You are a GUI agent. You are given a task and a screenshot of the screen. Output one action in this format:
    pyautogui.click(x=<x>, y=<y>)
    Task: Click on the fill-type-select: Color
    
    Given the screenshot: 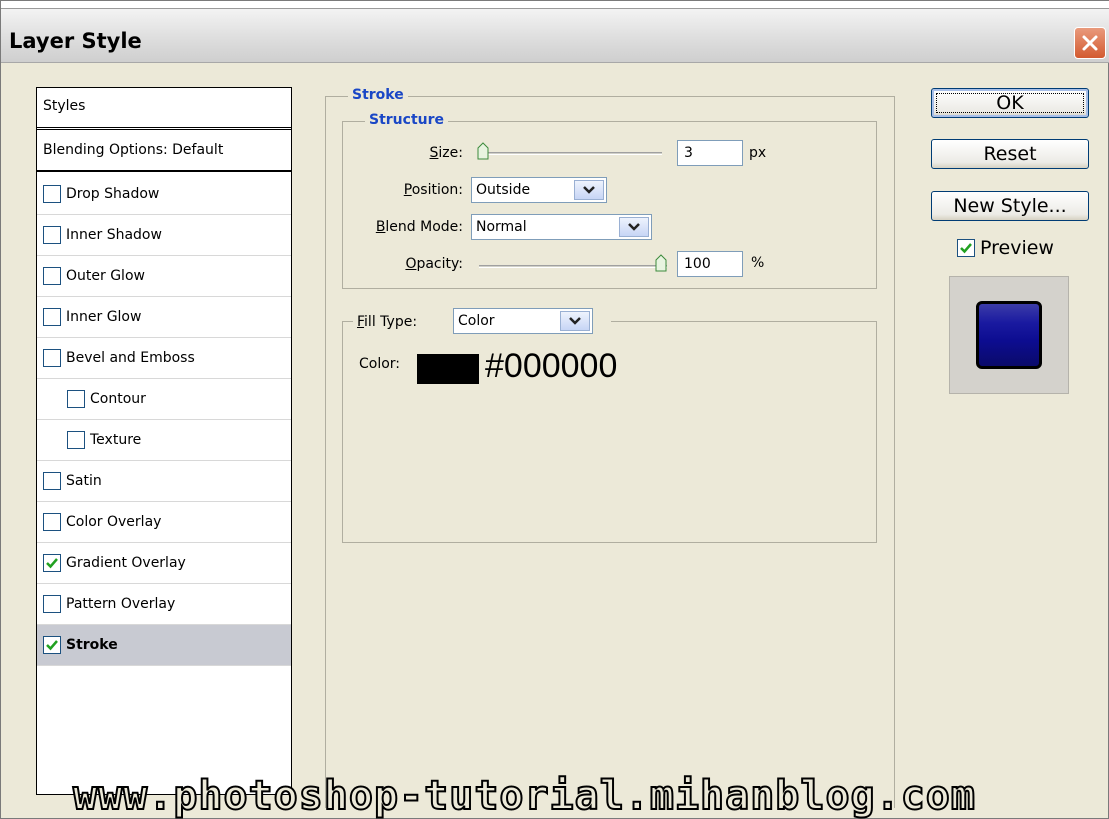 What is the action you would take?
    pyautogui.click(x=523, y=321)
    